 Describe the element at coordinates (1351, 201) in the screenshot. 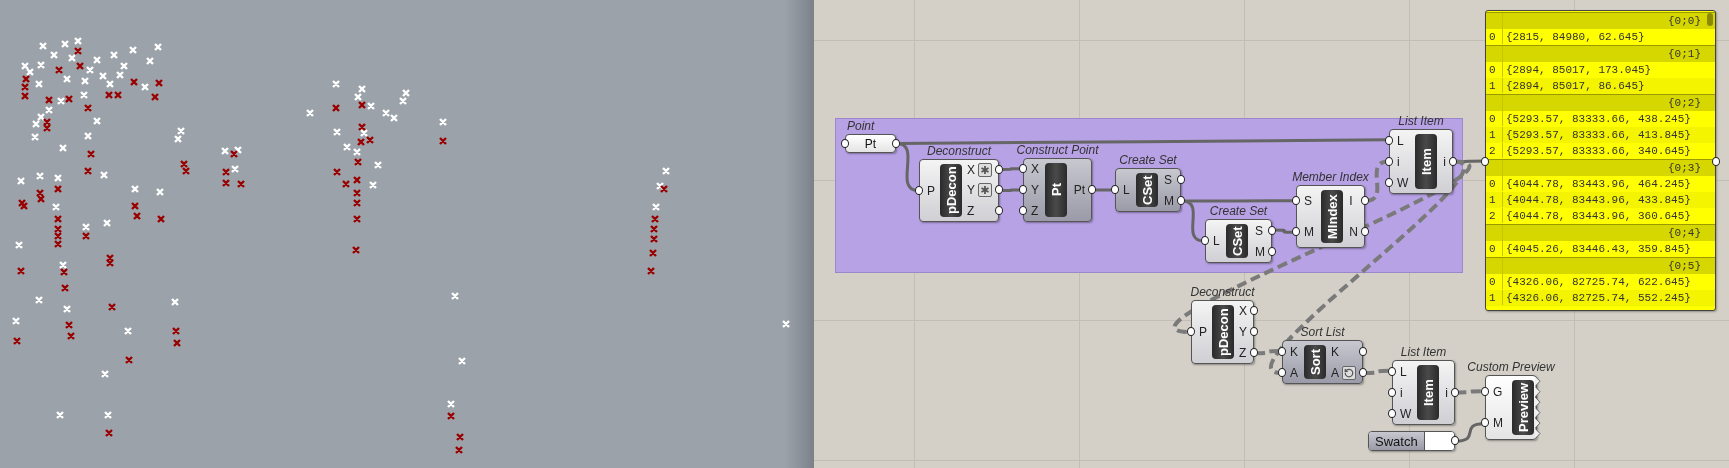

I see `port-label: I` at that location.